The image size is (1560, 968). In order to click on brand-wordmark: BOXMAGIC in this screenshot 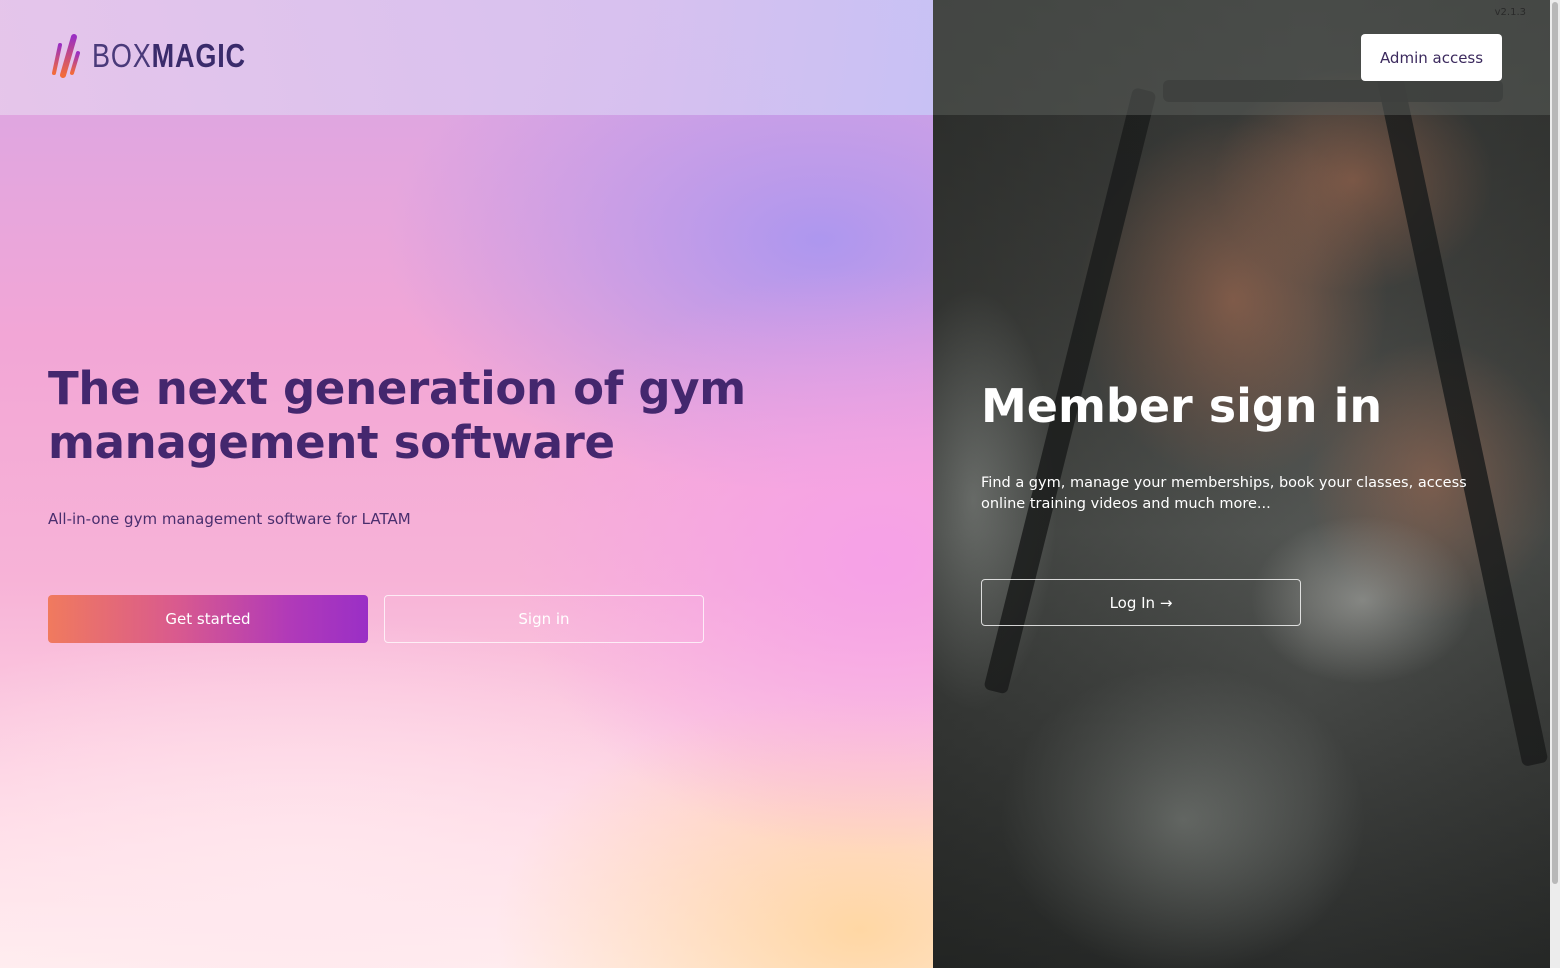, I will do `click(169, 56)`.